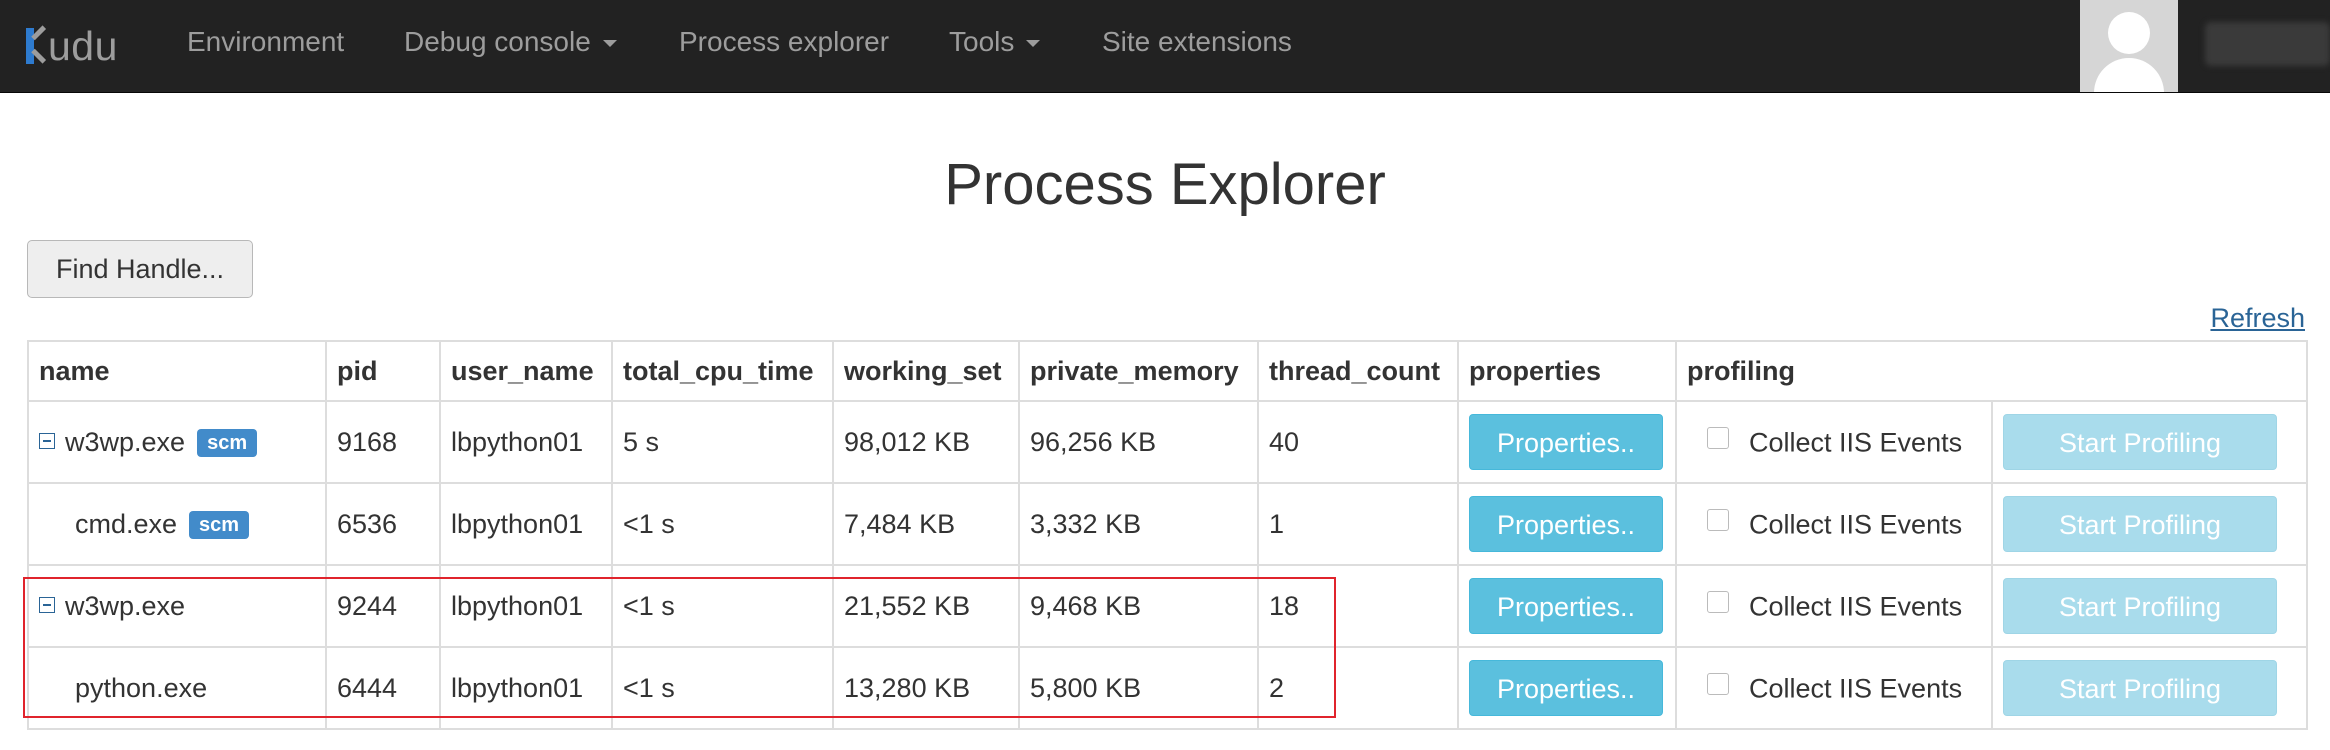 The width and height of the screenshot is (2330, 750). I want to click on column-header-name: name, so click(177, 371).